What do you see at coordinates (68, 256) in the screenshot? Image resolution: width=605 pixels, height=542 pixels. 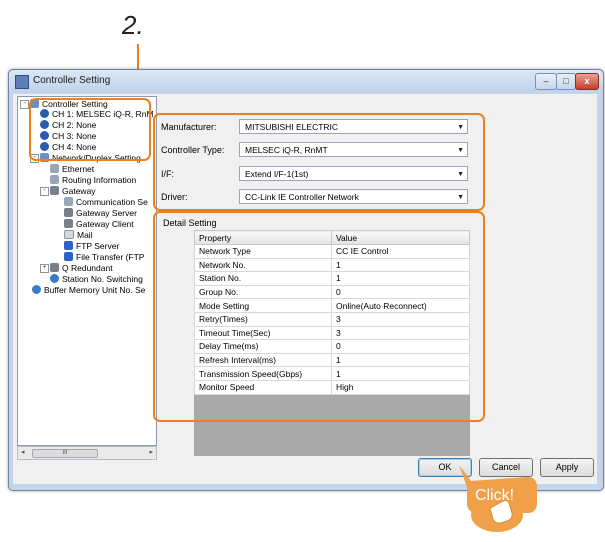 I see `file-transfer-icon` at bounding box center [68, 256].